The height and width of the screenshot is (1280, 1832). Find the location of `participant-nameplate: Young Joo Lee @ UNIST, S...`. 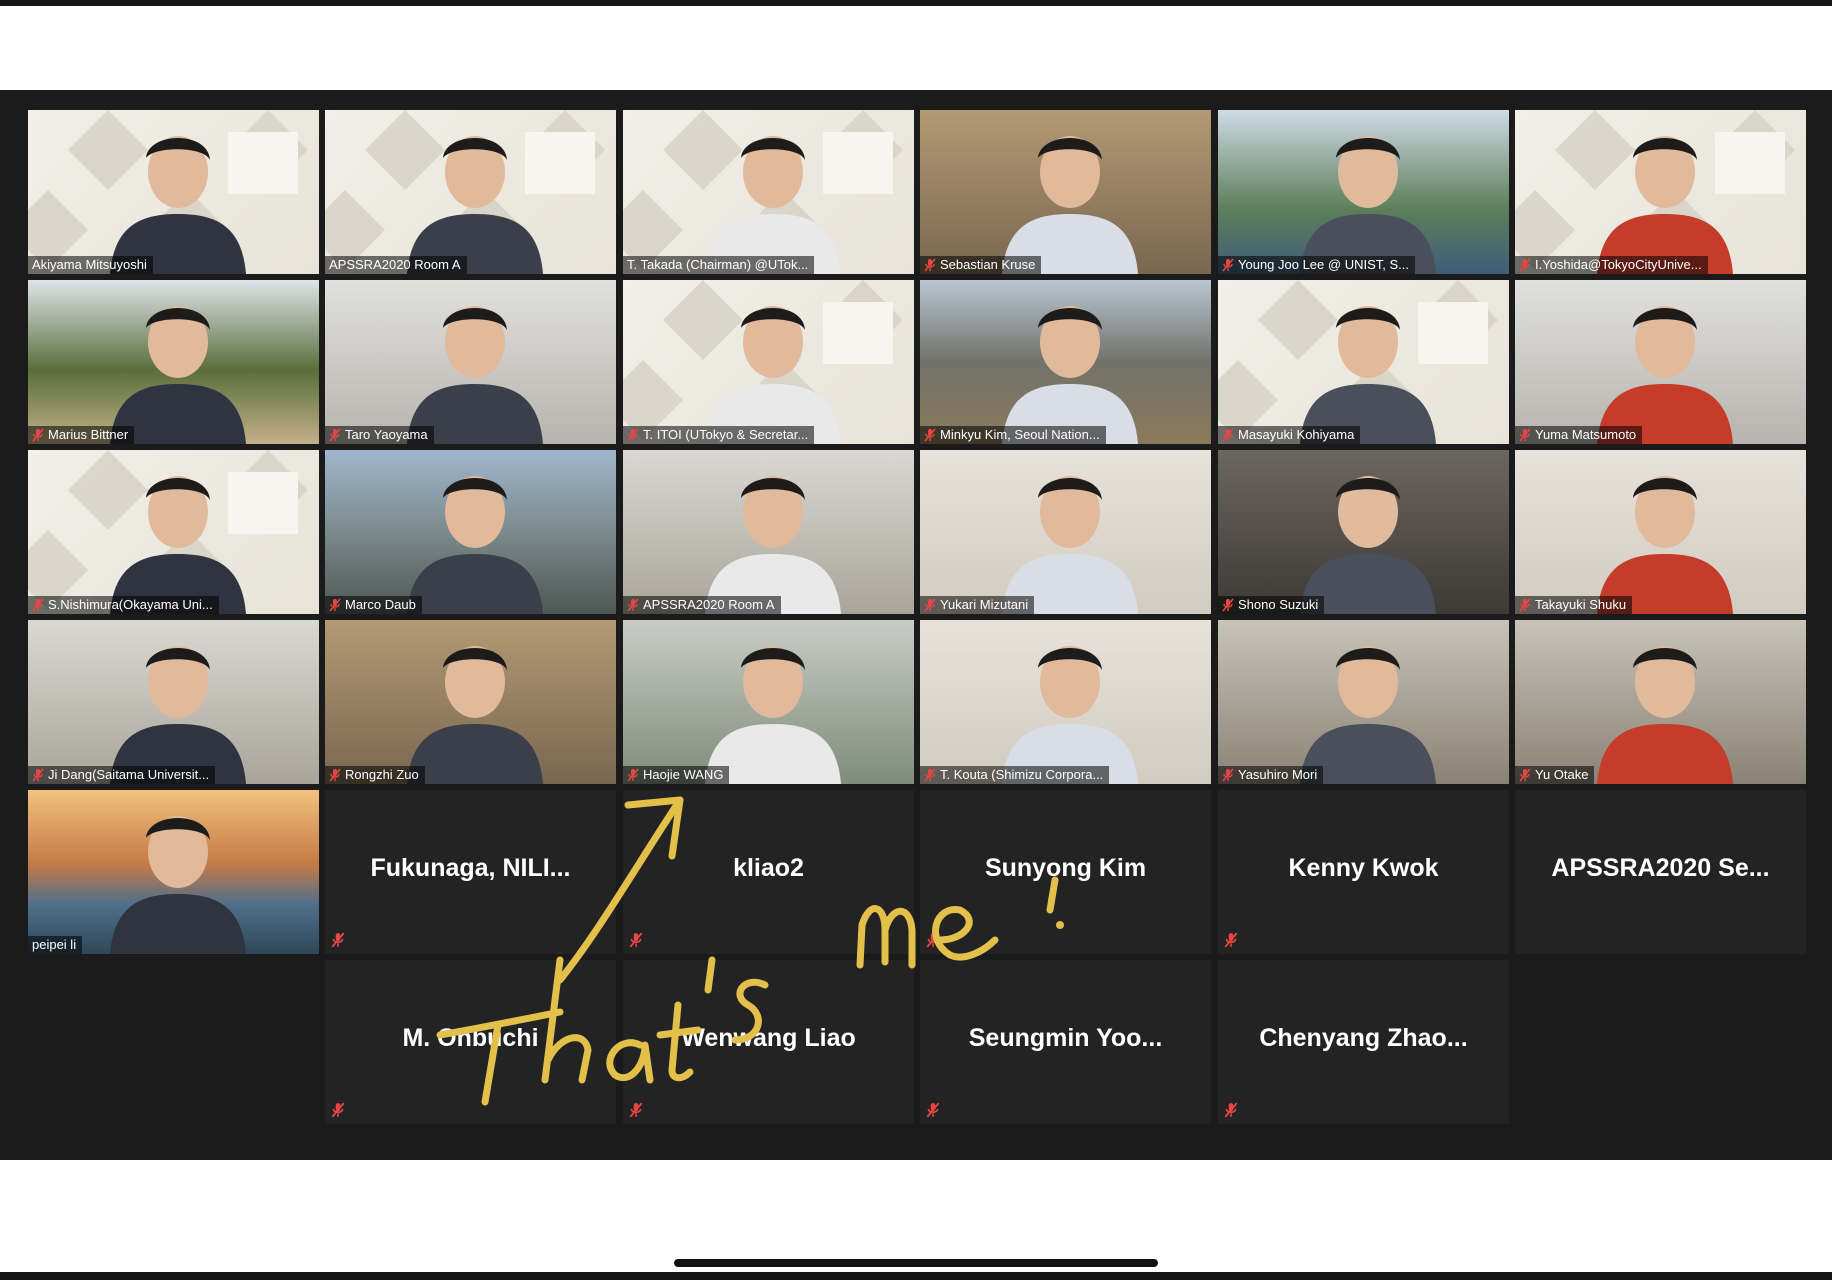

participant-nameplate: Young Joo Lee @ UNIST, S... is located at coordinates (1316, 265).